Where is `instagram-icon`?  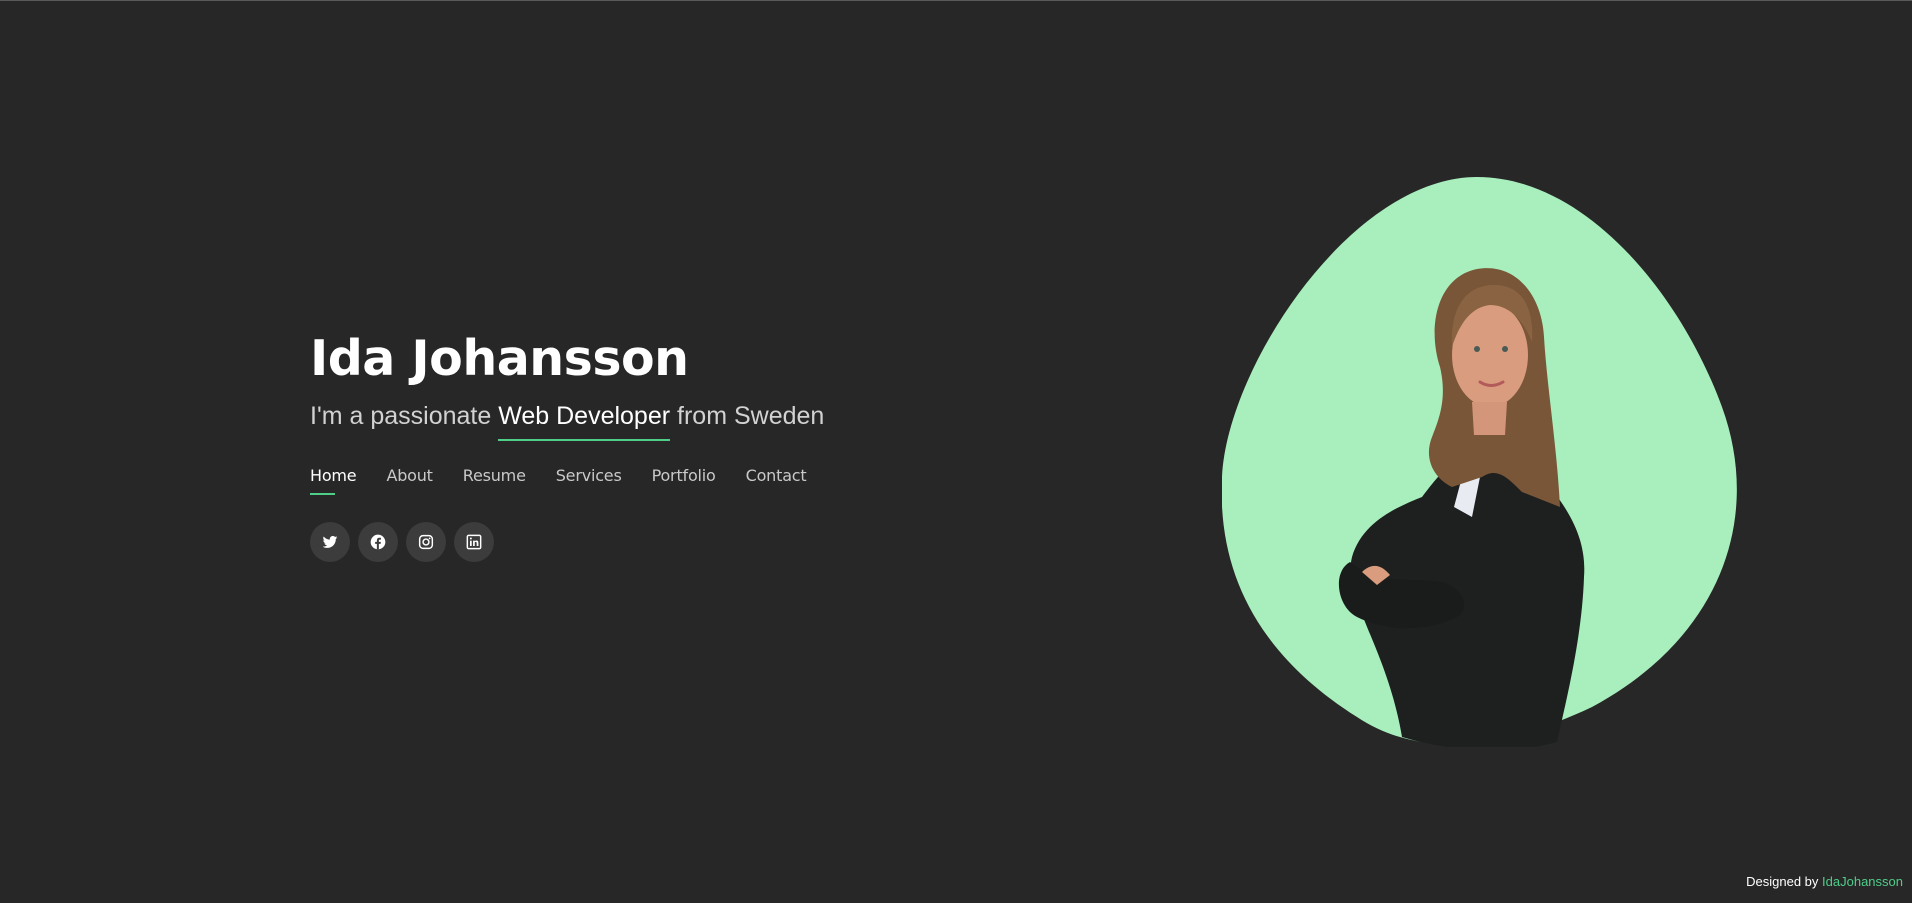 instagram-icon is located at coordinates (426, 542).